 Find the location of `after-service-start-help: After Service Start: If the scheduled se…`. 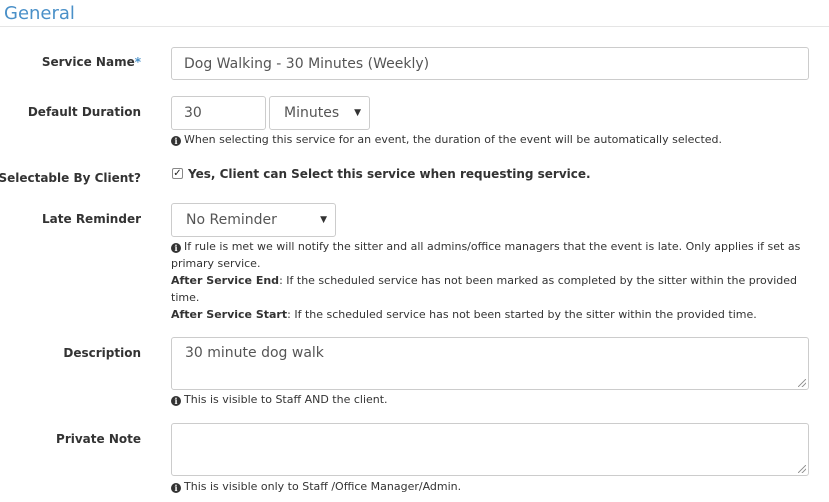

after-service-start-help: After Service Start: If the scheduled se… is located at coordinates (464, 314).